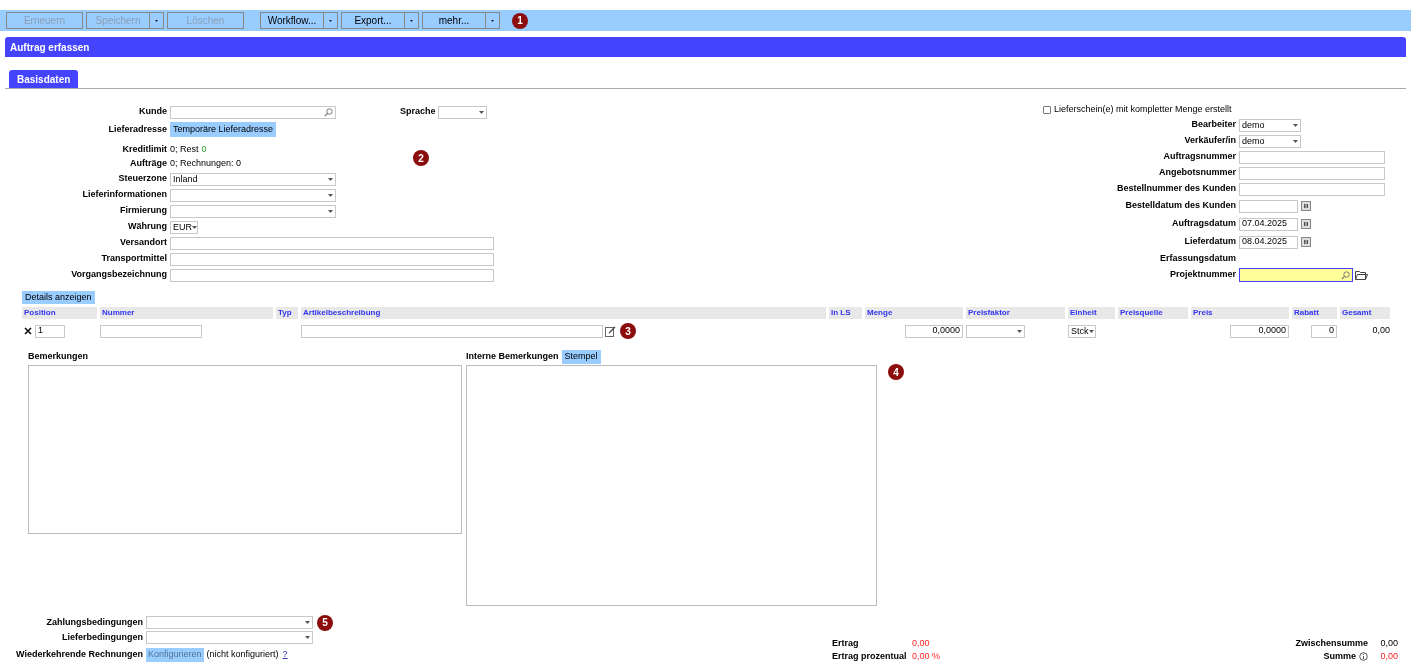  I want to click on input-field: 08.04.2025, so click(1268, 242).